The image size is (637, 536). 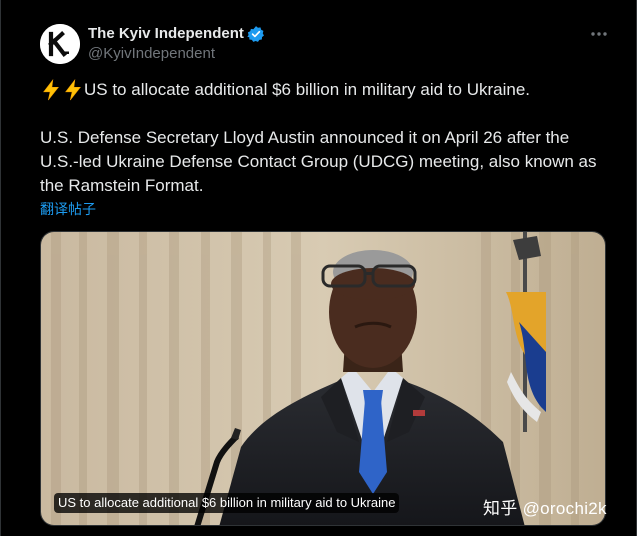 I want to click on display-name: The Kyiv Independent, so click(x=166, y=34).